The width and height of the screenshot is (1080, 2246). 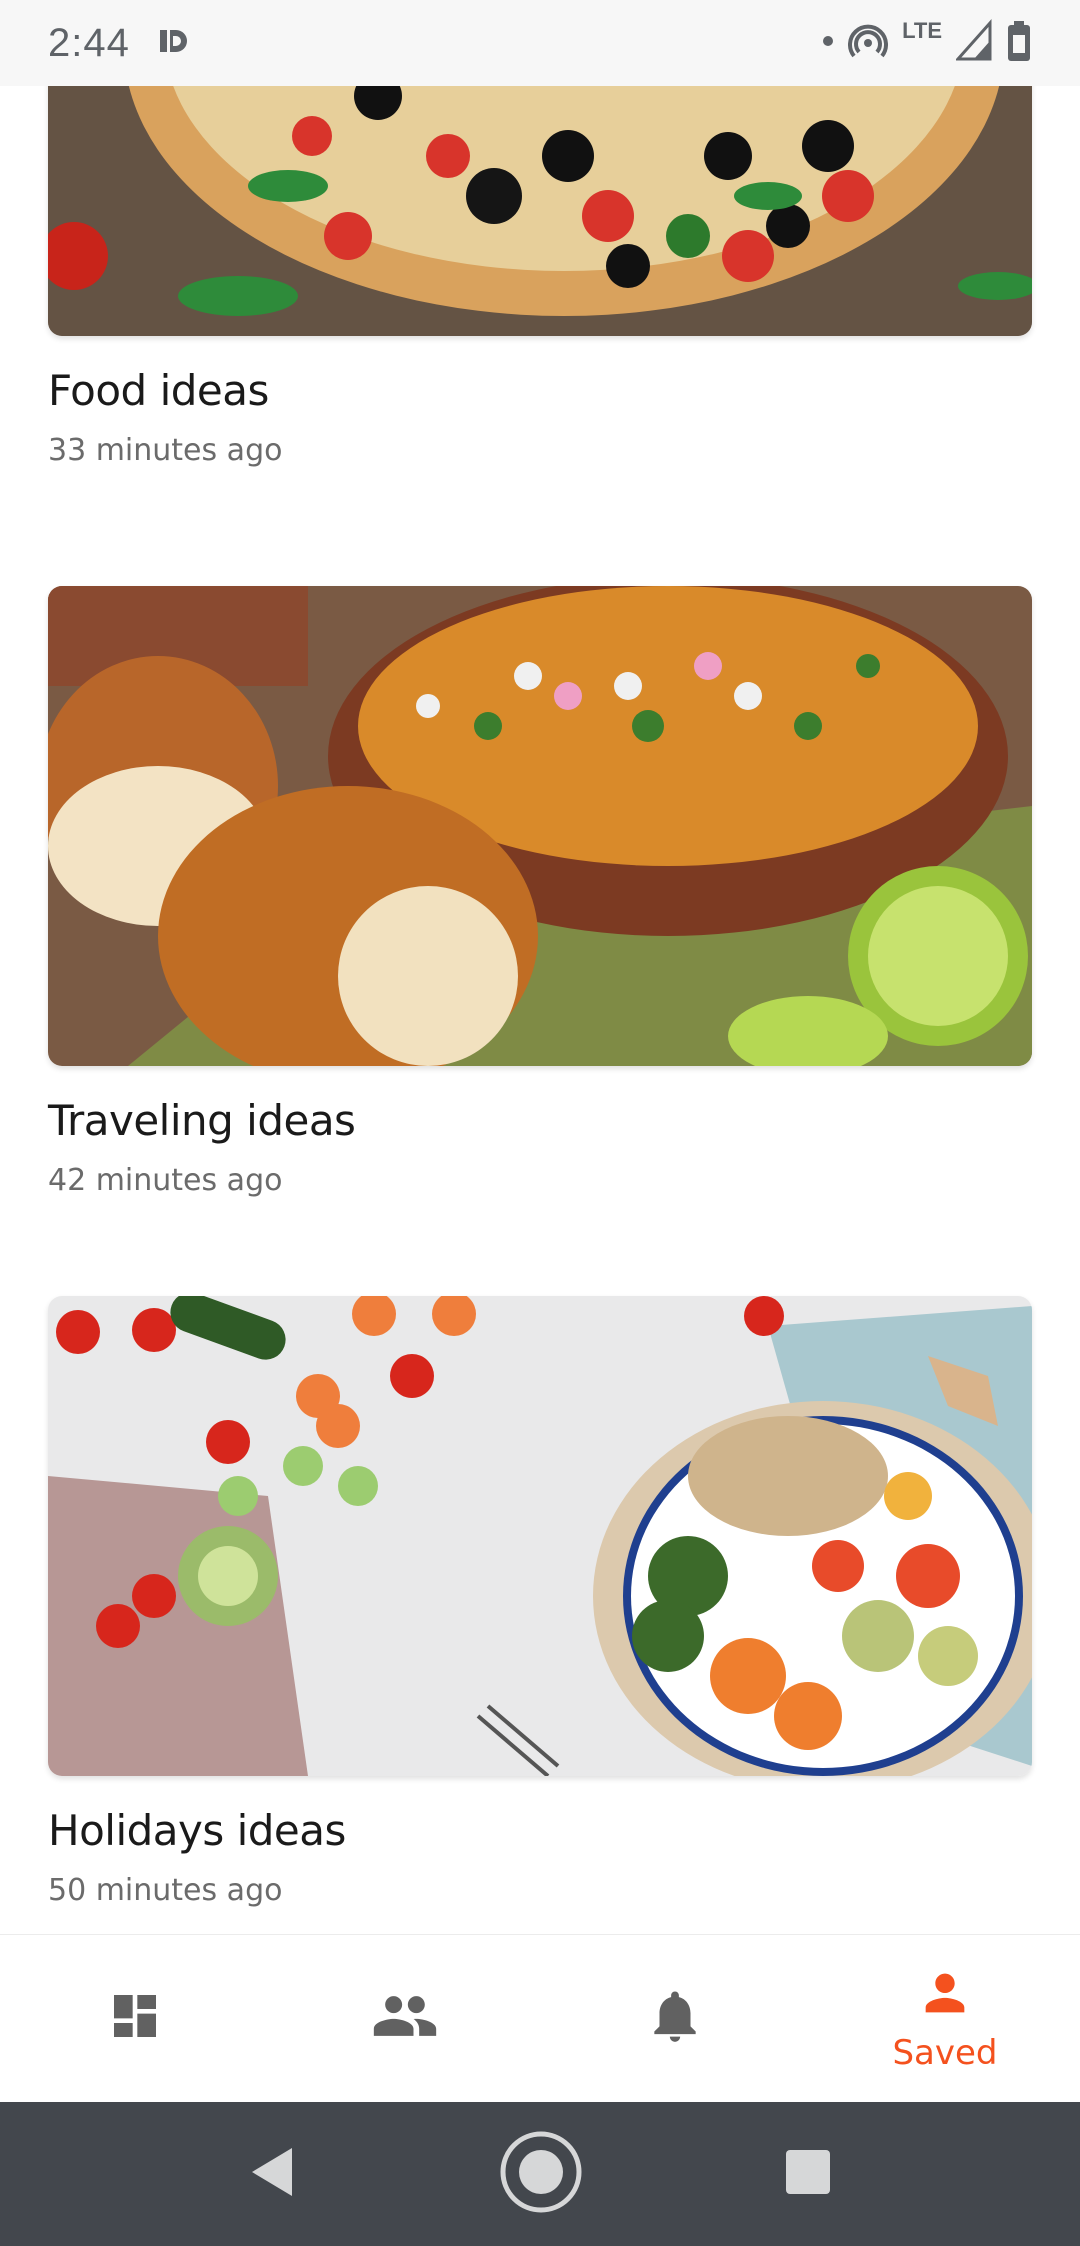 What do you see at coordinates (945, 2053) in the screenshot?
I see `nav-saved-label: Saved` at bounding box center [945, 2053].